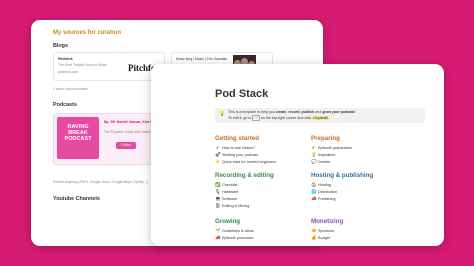 The width and height of the screenshot is (474, 266). I want to click on section-heading-monetizing: Monetizing, so click(327, 221).